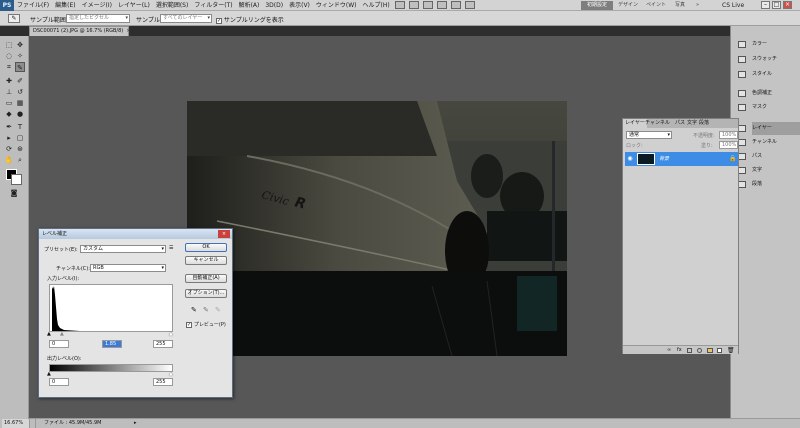  What do you see at coordinates (189, 324) in the screenshot?
I see `preview-checkbox: ✓` at bounding box center [189, 324].